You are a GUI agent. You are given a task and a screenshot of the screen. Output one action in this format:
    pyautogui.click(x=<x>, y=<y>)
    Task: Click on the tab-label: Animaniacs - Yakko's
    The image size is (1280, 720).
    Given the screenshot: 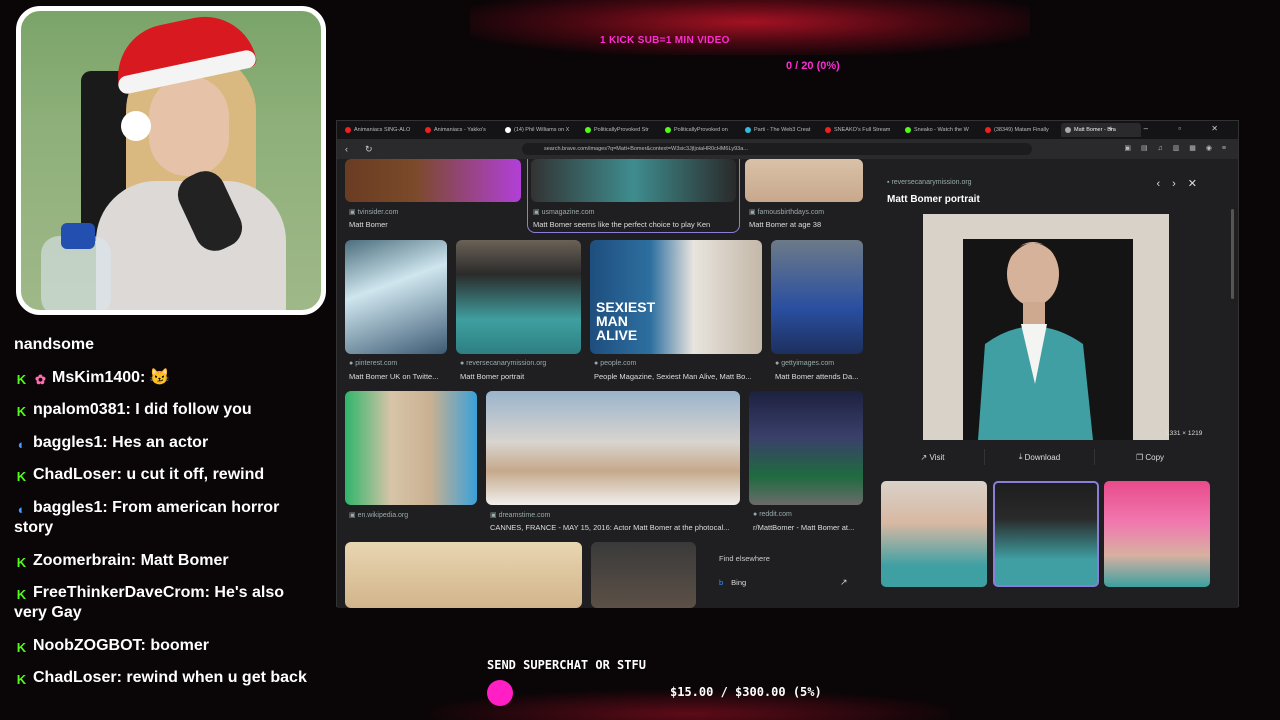 What is the action you would take?
    pyautogui.click(x=460, y=130)
    